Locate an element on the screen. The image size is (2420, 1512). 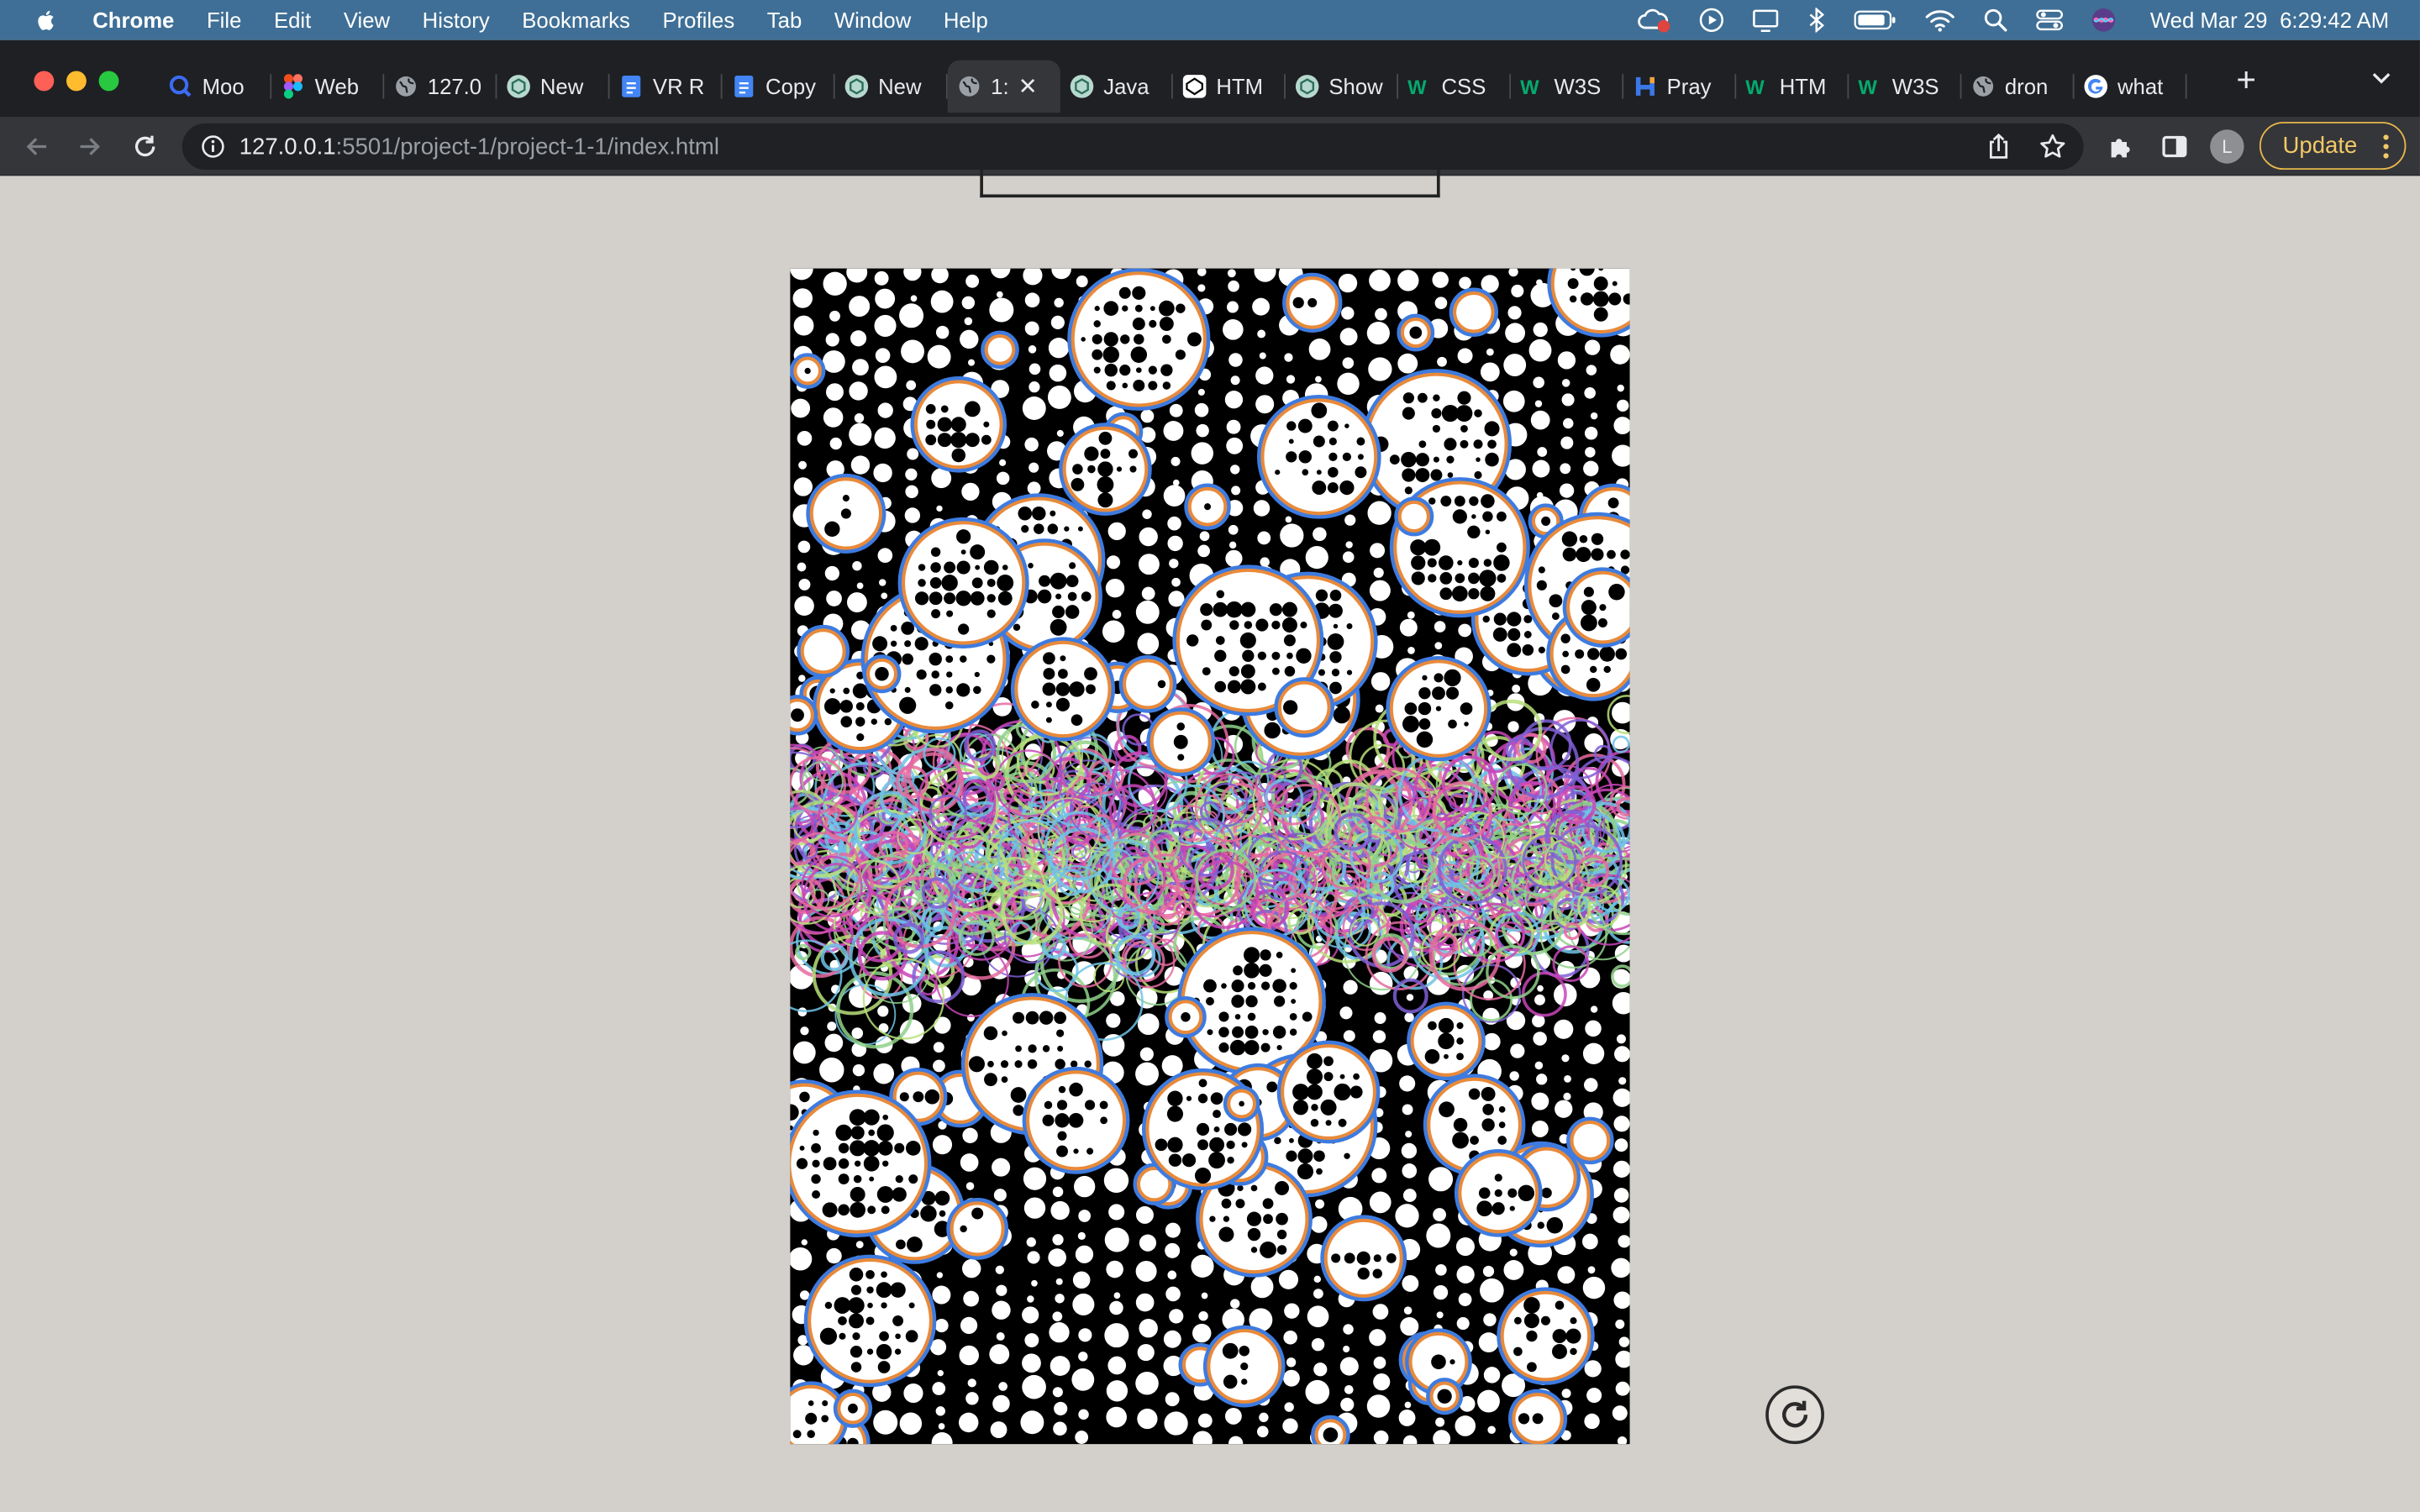
menu-profiles: Profiles is located at coordinates (698, 20).